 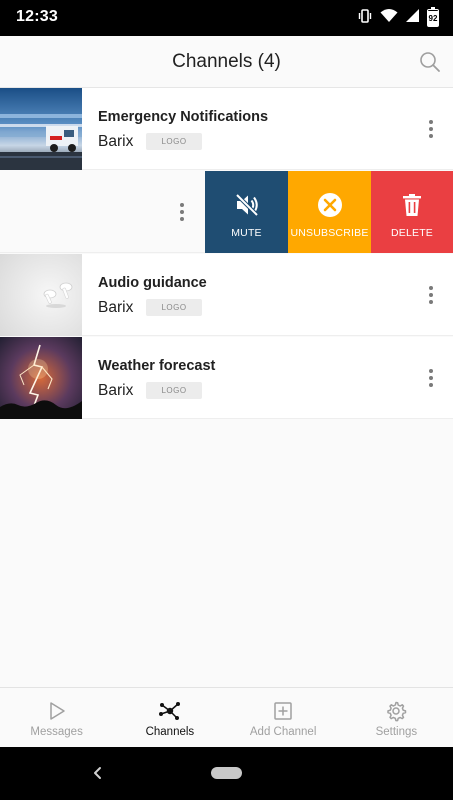 What do you see at coordinates (412, 205) in the screenshot?
I see `trash-icon` at bounding box center [412, 205].